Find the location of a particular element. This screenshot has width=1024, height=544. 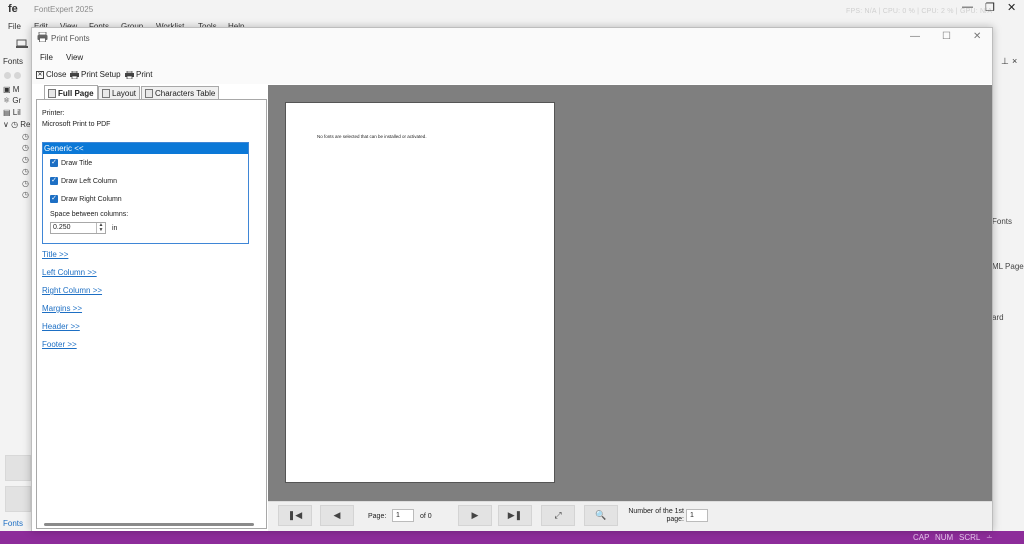

tab-characters-table: Characters Table is located at coordinates (180, 93).